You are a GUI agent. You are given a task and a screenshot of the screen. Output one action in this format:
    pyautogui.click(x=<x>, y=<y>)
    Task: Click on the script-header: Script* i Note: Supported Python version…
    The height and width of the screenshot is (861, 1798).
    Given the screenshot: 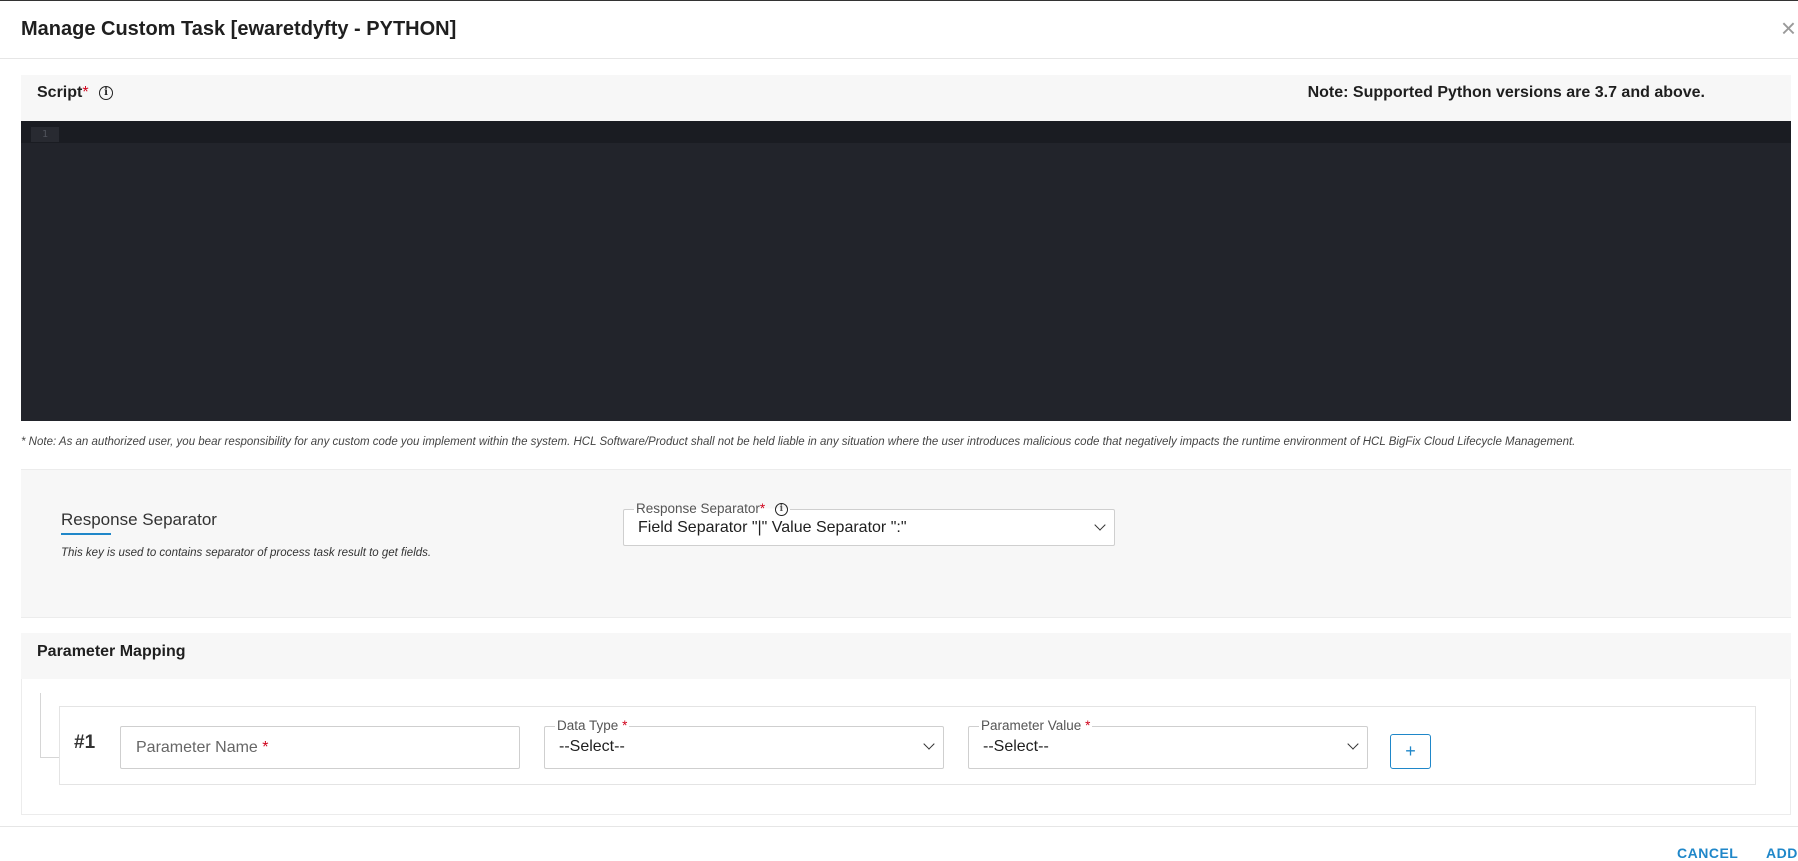 What is the action you would take?
    pyautogui.click(x=906, y=98)
    